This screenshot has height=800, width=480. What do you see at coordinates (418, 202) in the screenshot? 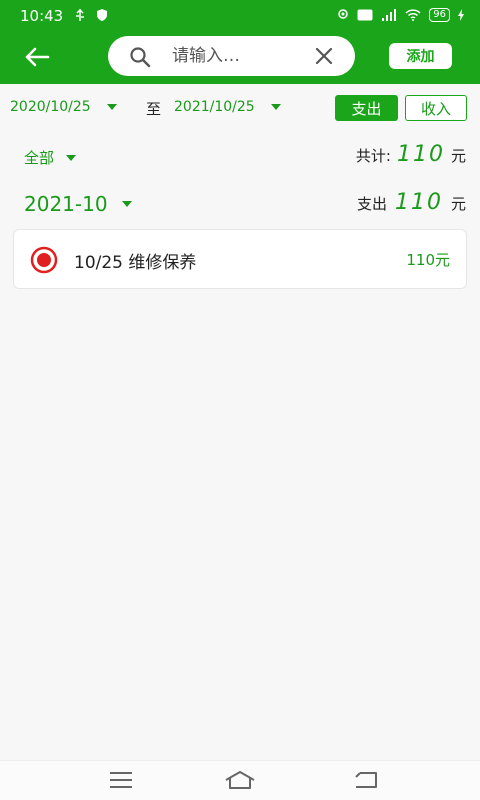
I see `month-expense-value: 110` at bounding box center [418, 202].